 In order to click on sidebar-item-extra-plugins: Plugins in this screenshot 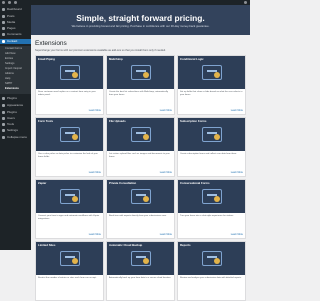, I will do `click(15, 98)`.